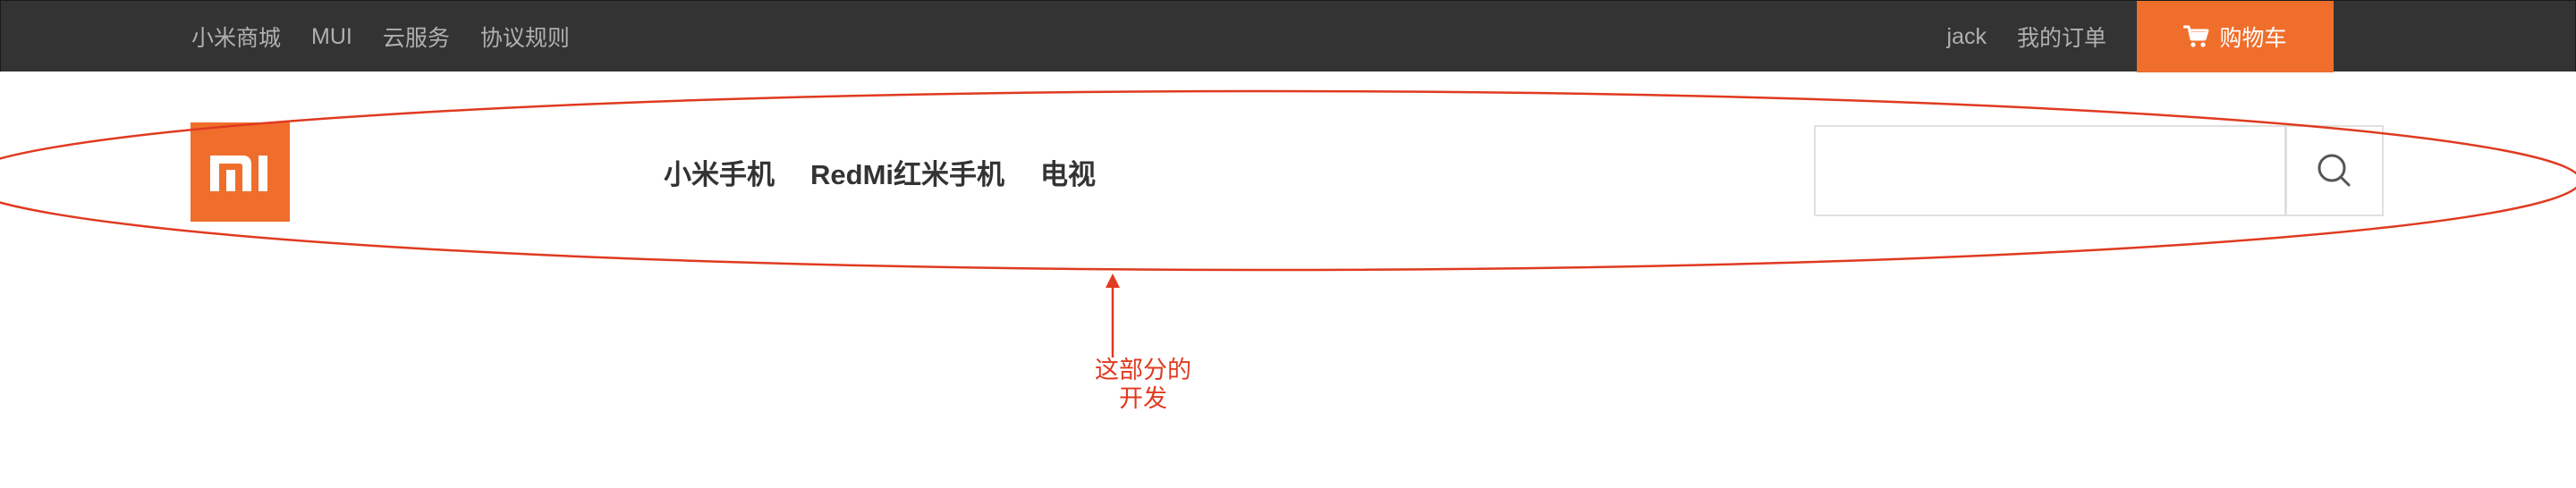 Image resolution: width=2576 pixels, height=488 pixels. Describe the element at coordinates (2050, 170) in the screenshot. I see `search-input` at that location.